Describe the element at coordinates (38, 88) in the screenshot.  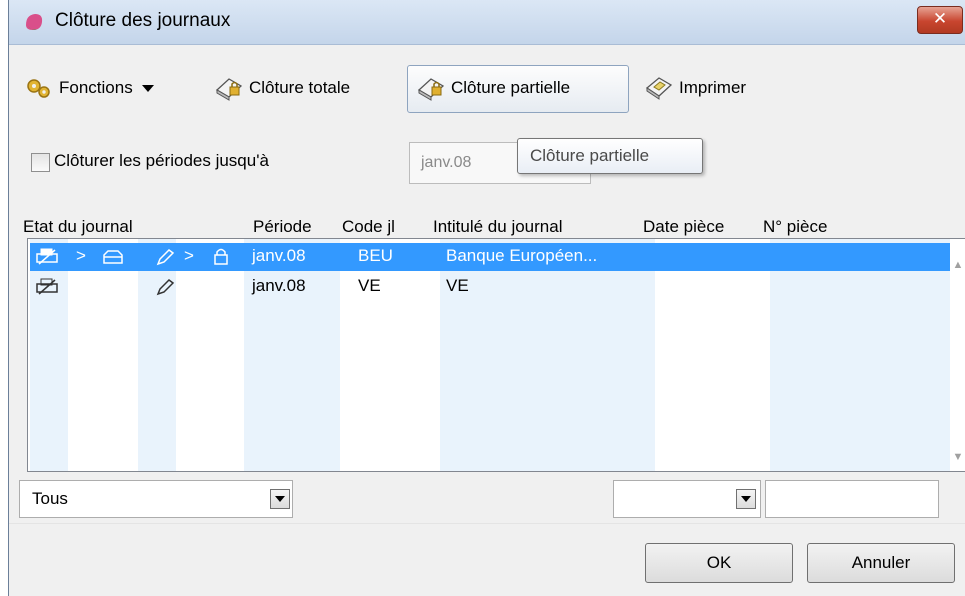
I see `gears-icon` at that location.